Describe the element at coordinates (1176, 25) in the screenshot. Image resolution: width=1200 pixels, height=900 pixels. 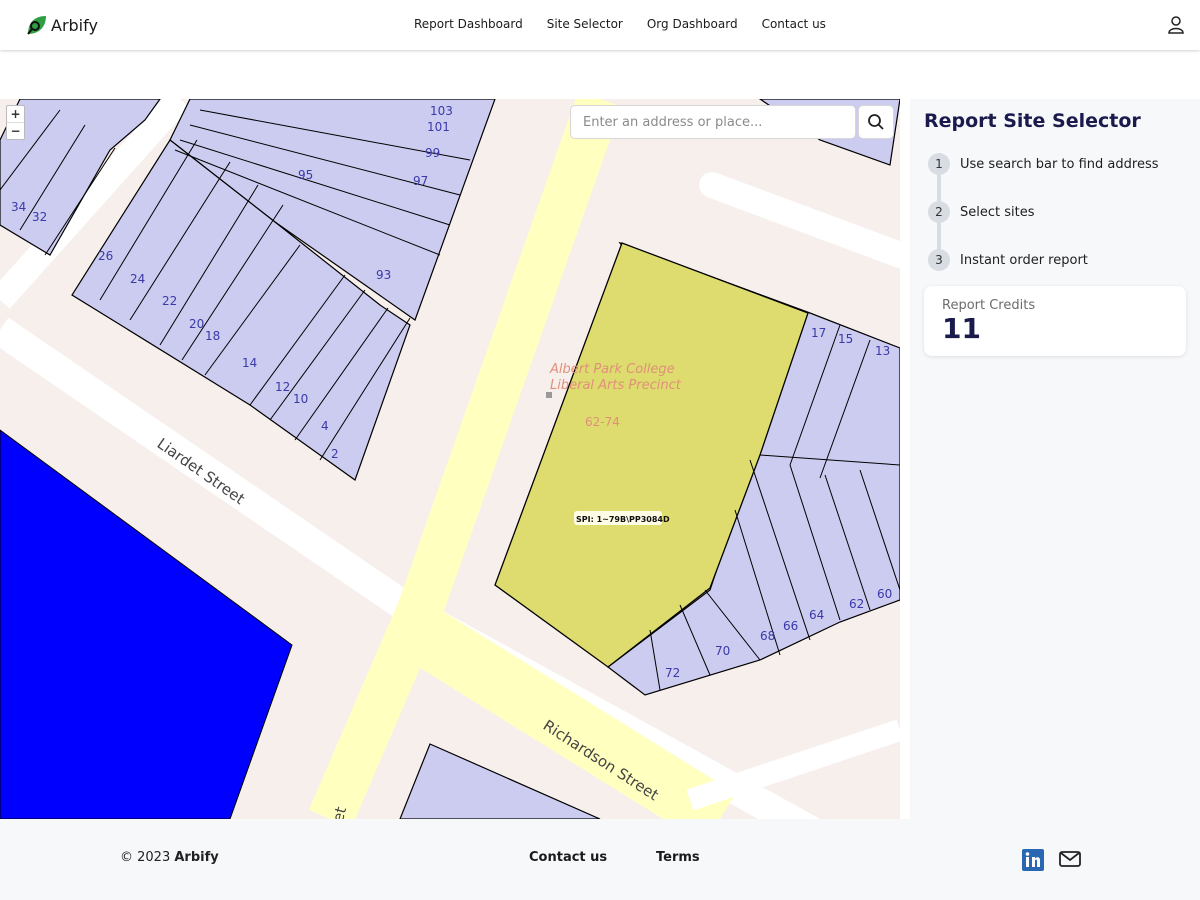
I see `user-icon` at that location.